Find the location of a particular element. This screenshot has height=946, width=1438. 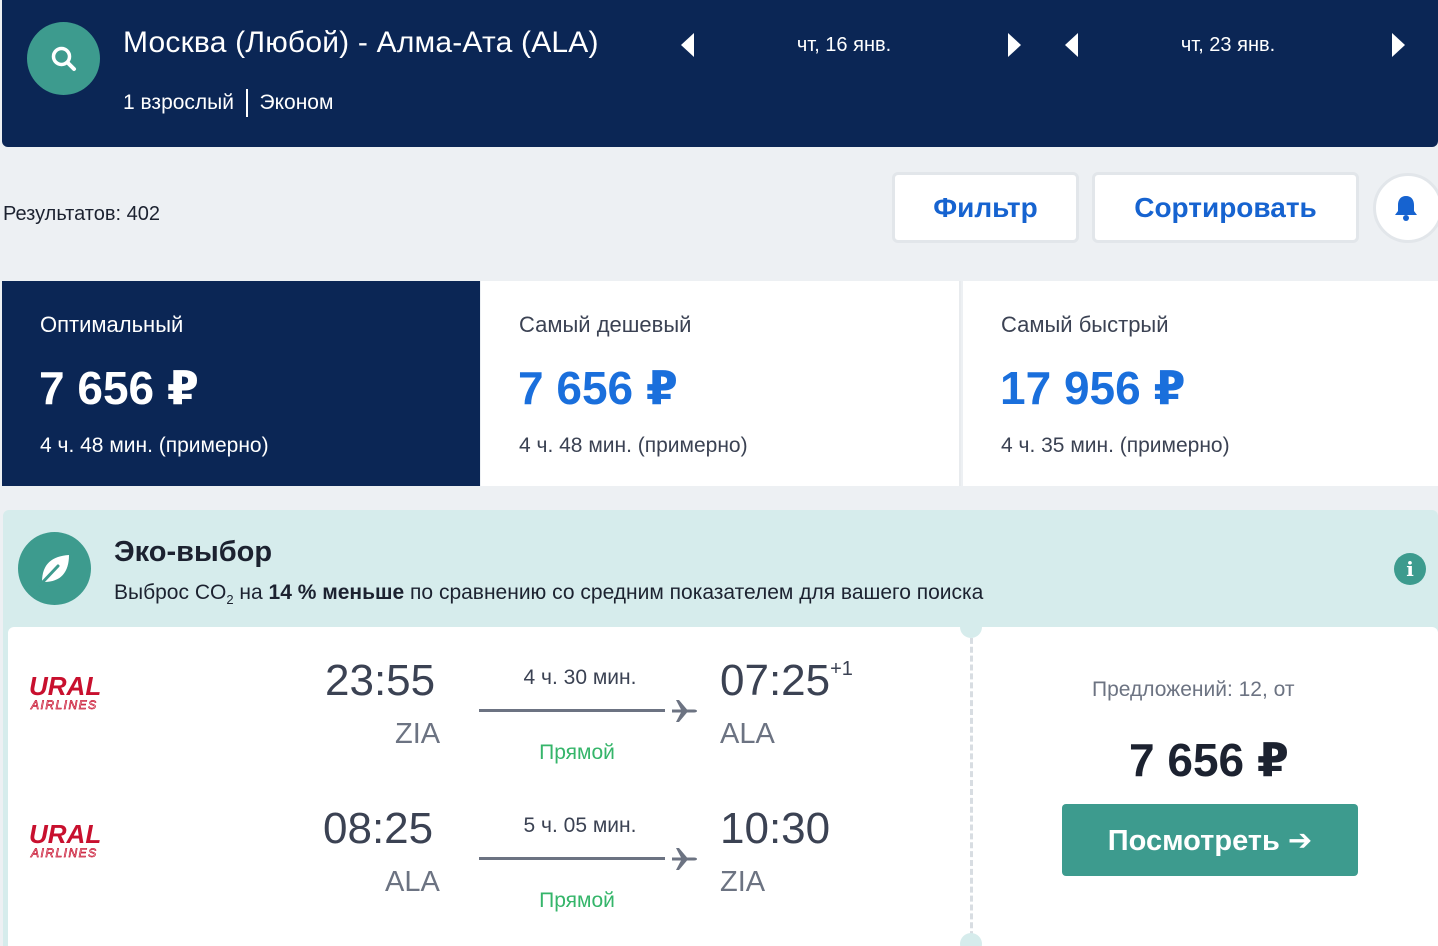

departure-airport: ALA is located at coordinates (412, 882).